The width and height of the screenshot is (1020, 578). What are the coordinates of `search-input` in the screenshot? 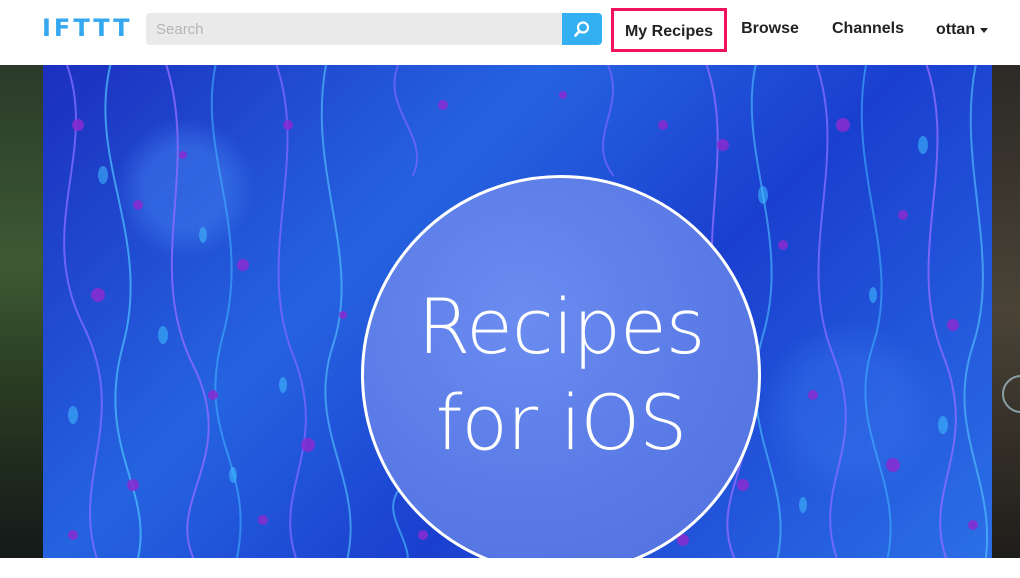 It's located at (352, 29).